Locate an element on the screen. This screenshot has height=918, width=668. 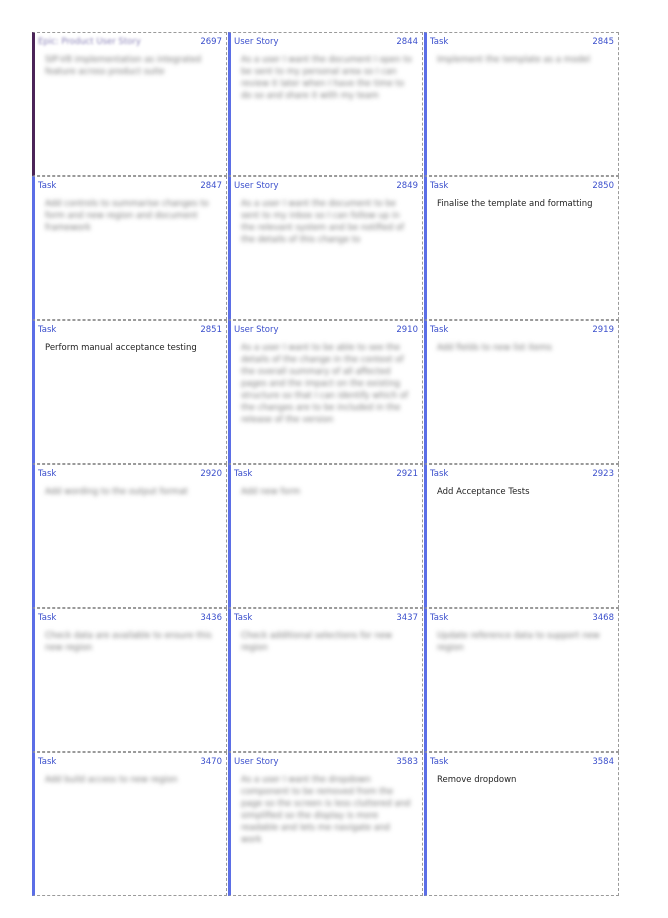
card-type-label: Epic: Product User Story is located at coordinates (89, 42).